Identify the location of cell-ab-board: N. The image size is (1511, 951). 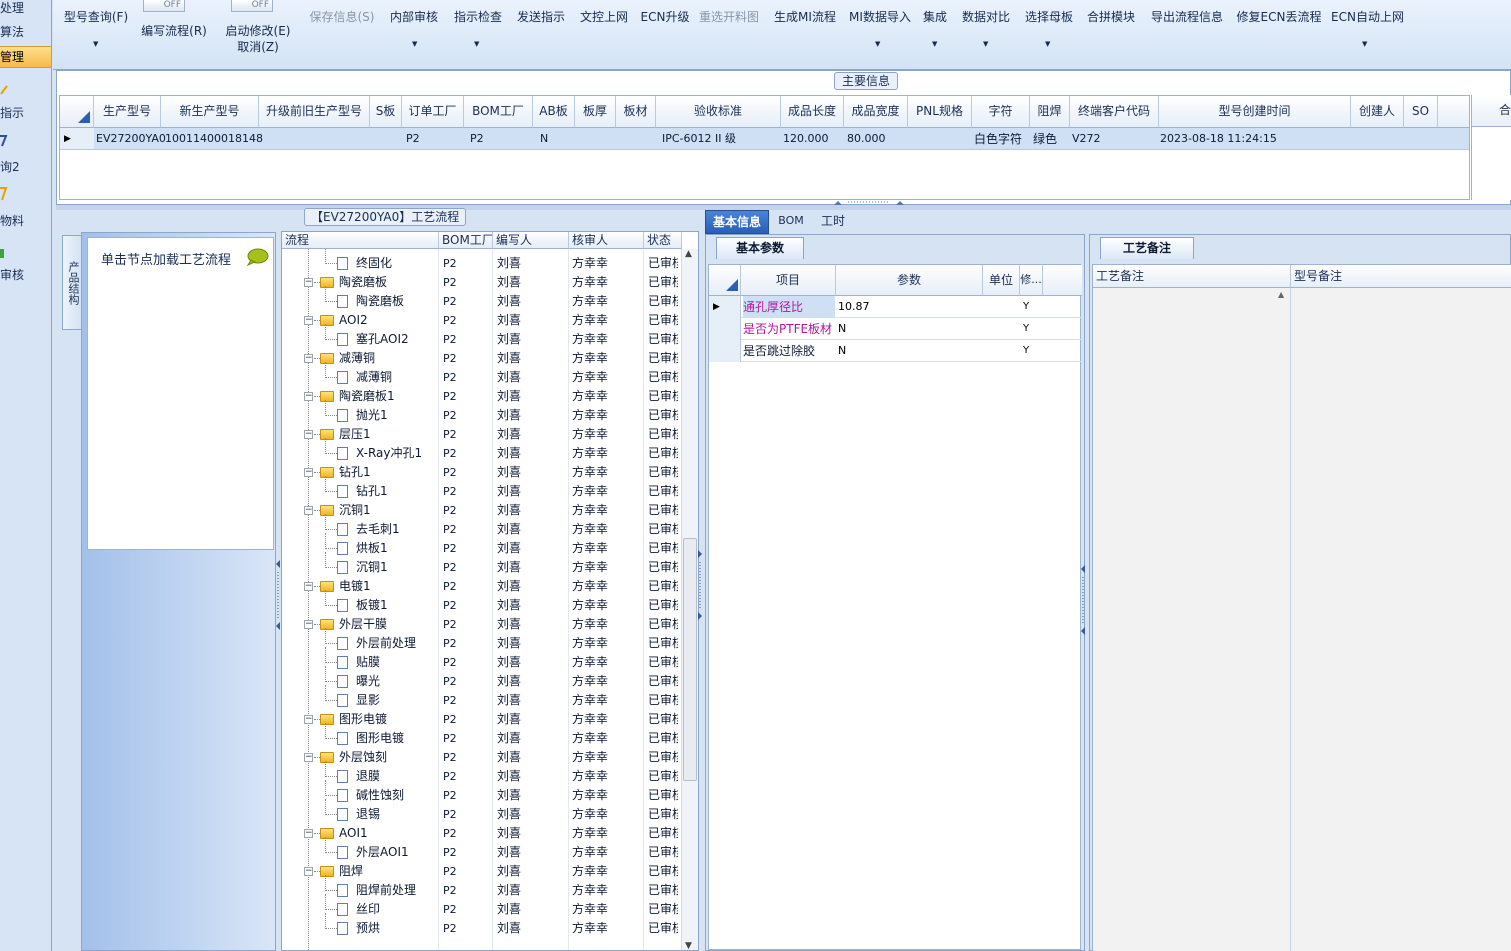
(544, 139).